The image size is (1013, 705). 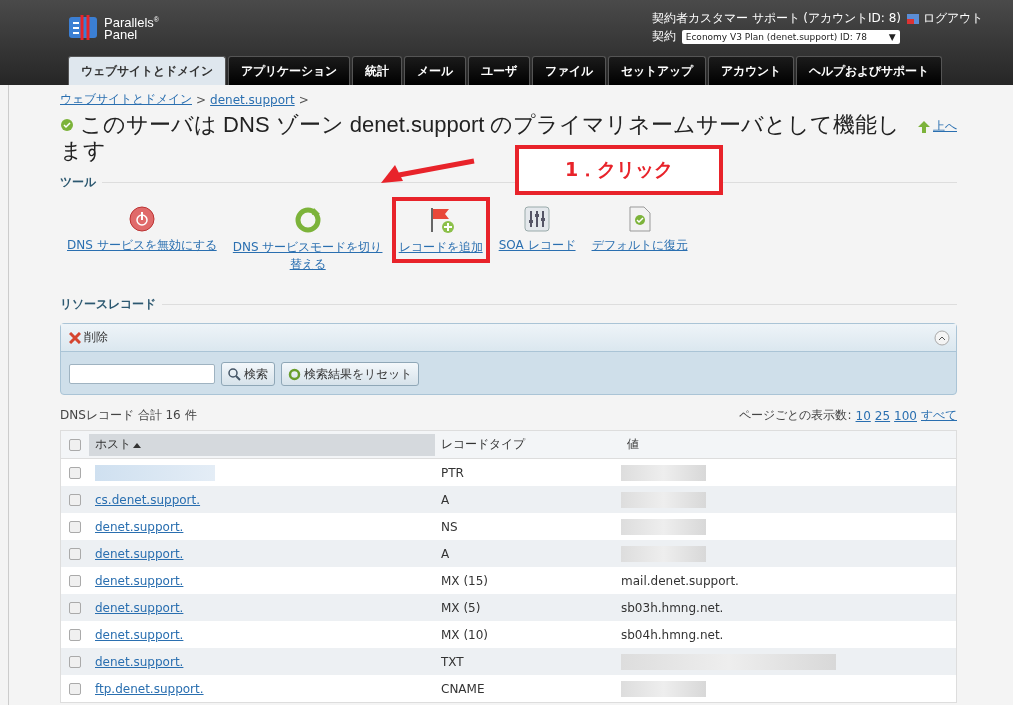 What do you see at coordinates (863, 415) in the screenshot?
I see `per-page-link: 10` at bounding box center [863, 415].